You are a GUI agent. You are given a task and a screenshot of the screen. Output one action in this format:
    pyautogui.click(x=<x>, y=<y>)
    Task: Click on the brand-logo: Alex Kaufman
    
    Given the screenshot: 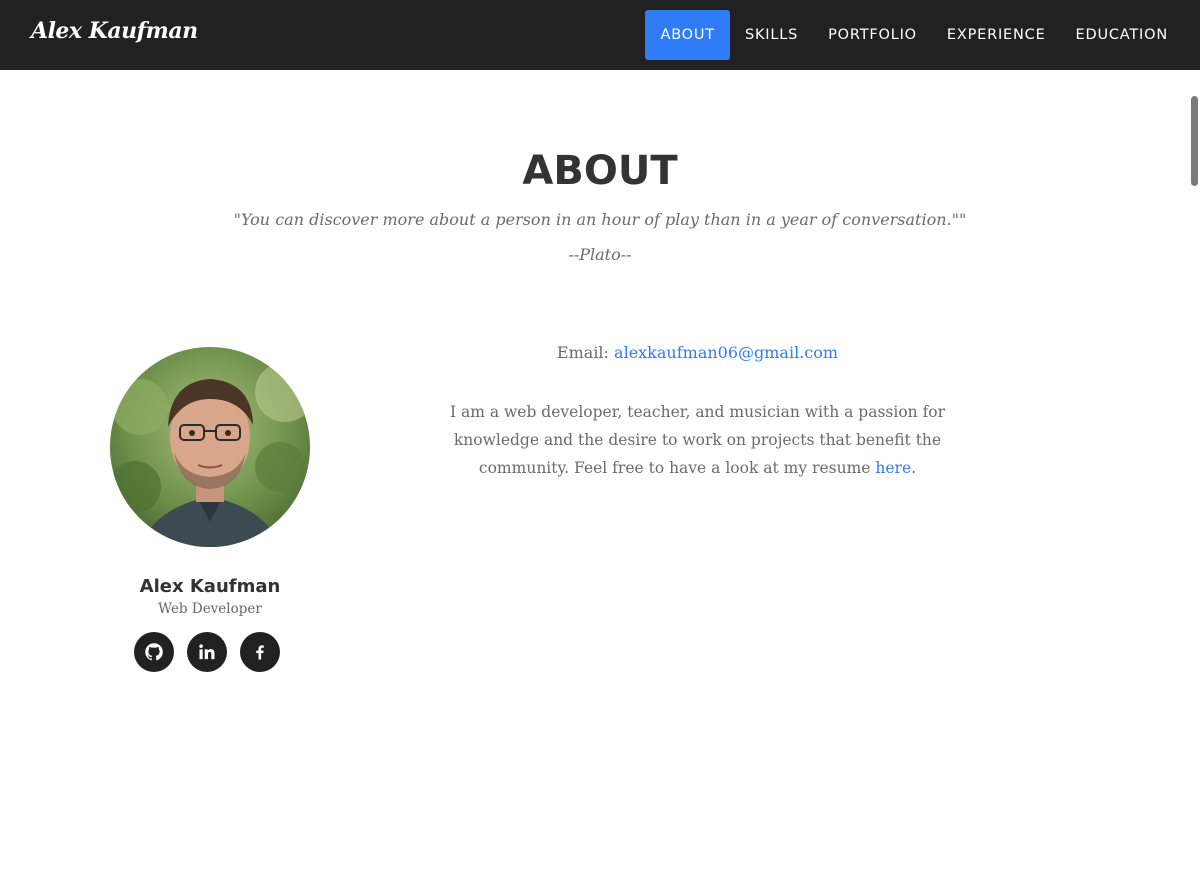 What is the action you would take?
    pyautogui.click(x=114, y=31)
    